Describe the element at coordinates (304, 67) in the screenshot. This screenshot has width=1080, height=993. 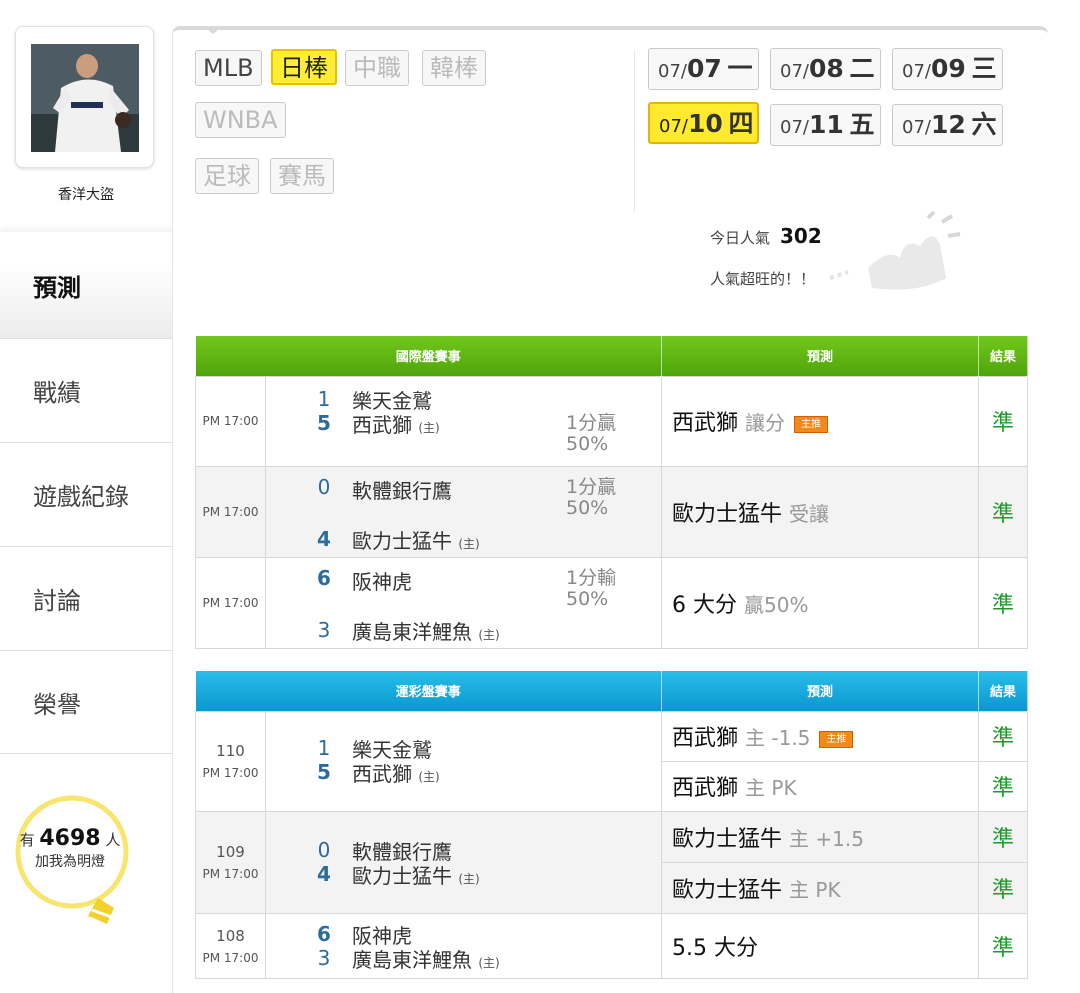
I see `tab-npb: 日棒` at that location.